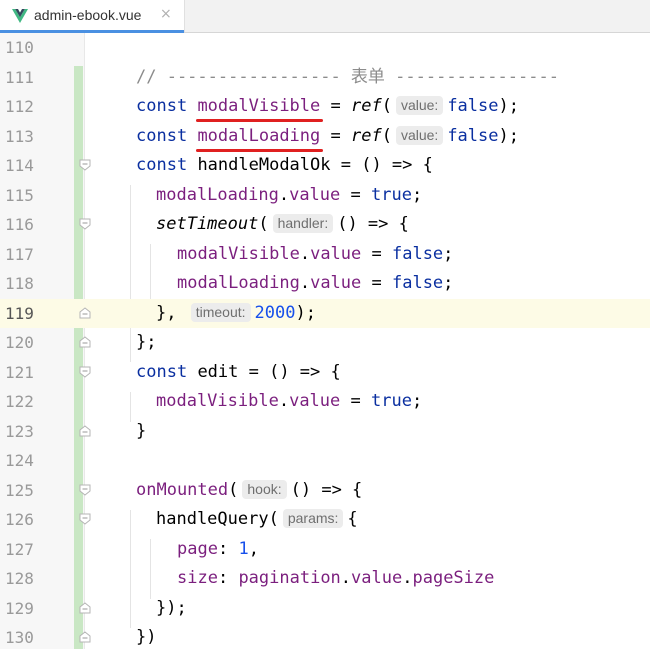 The height and width of the screenshot is (649, 650). What do you see at coordinates (417, 283) in the screenshot?
I see `literal-token: false` at bounding box center [417, 283].